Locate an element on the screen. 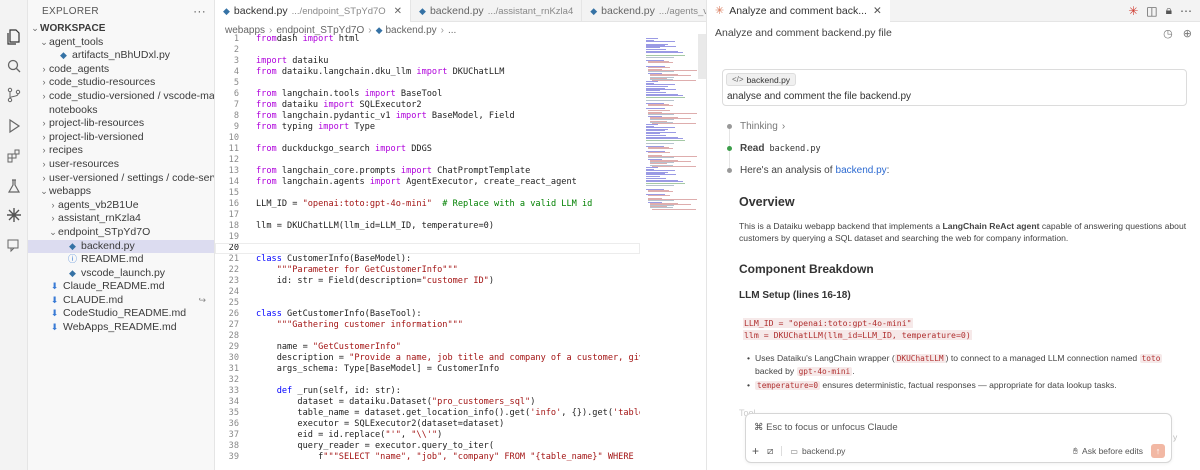 This screenshot has width=1200, height=470. more-actions-icon: ⋯ is located at coordinates (1186, 11).